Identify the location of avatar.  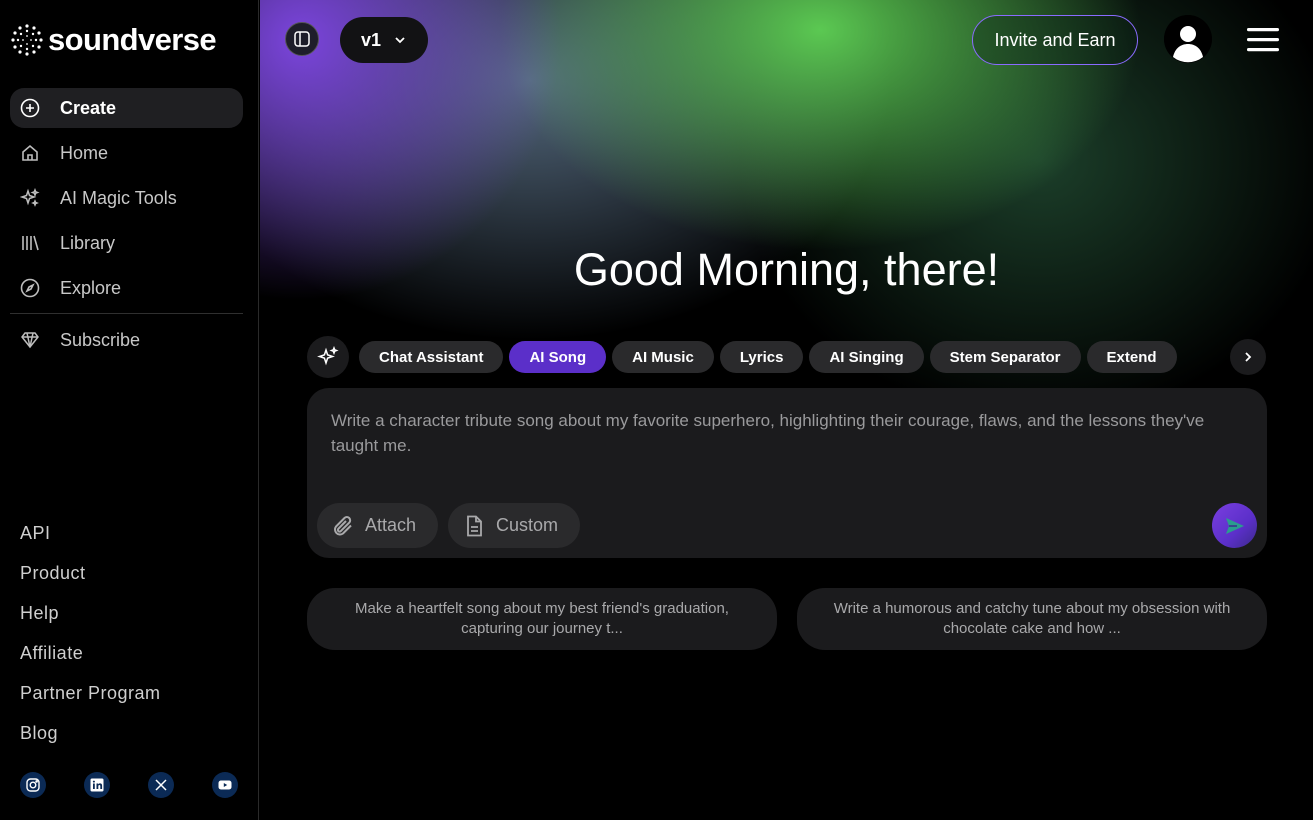
(1188, 39).